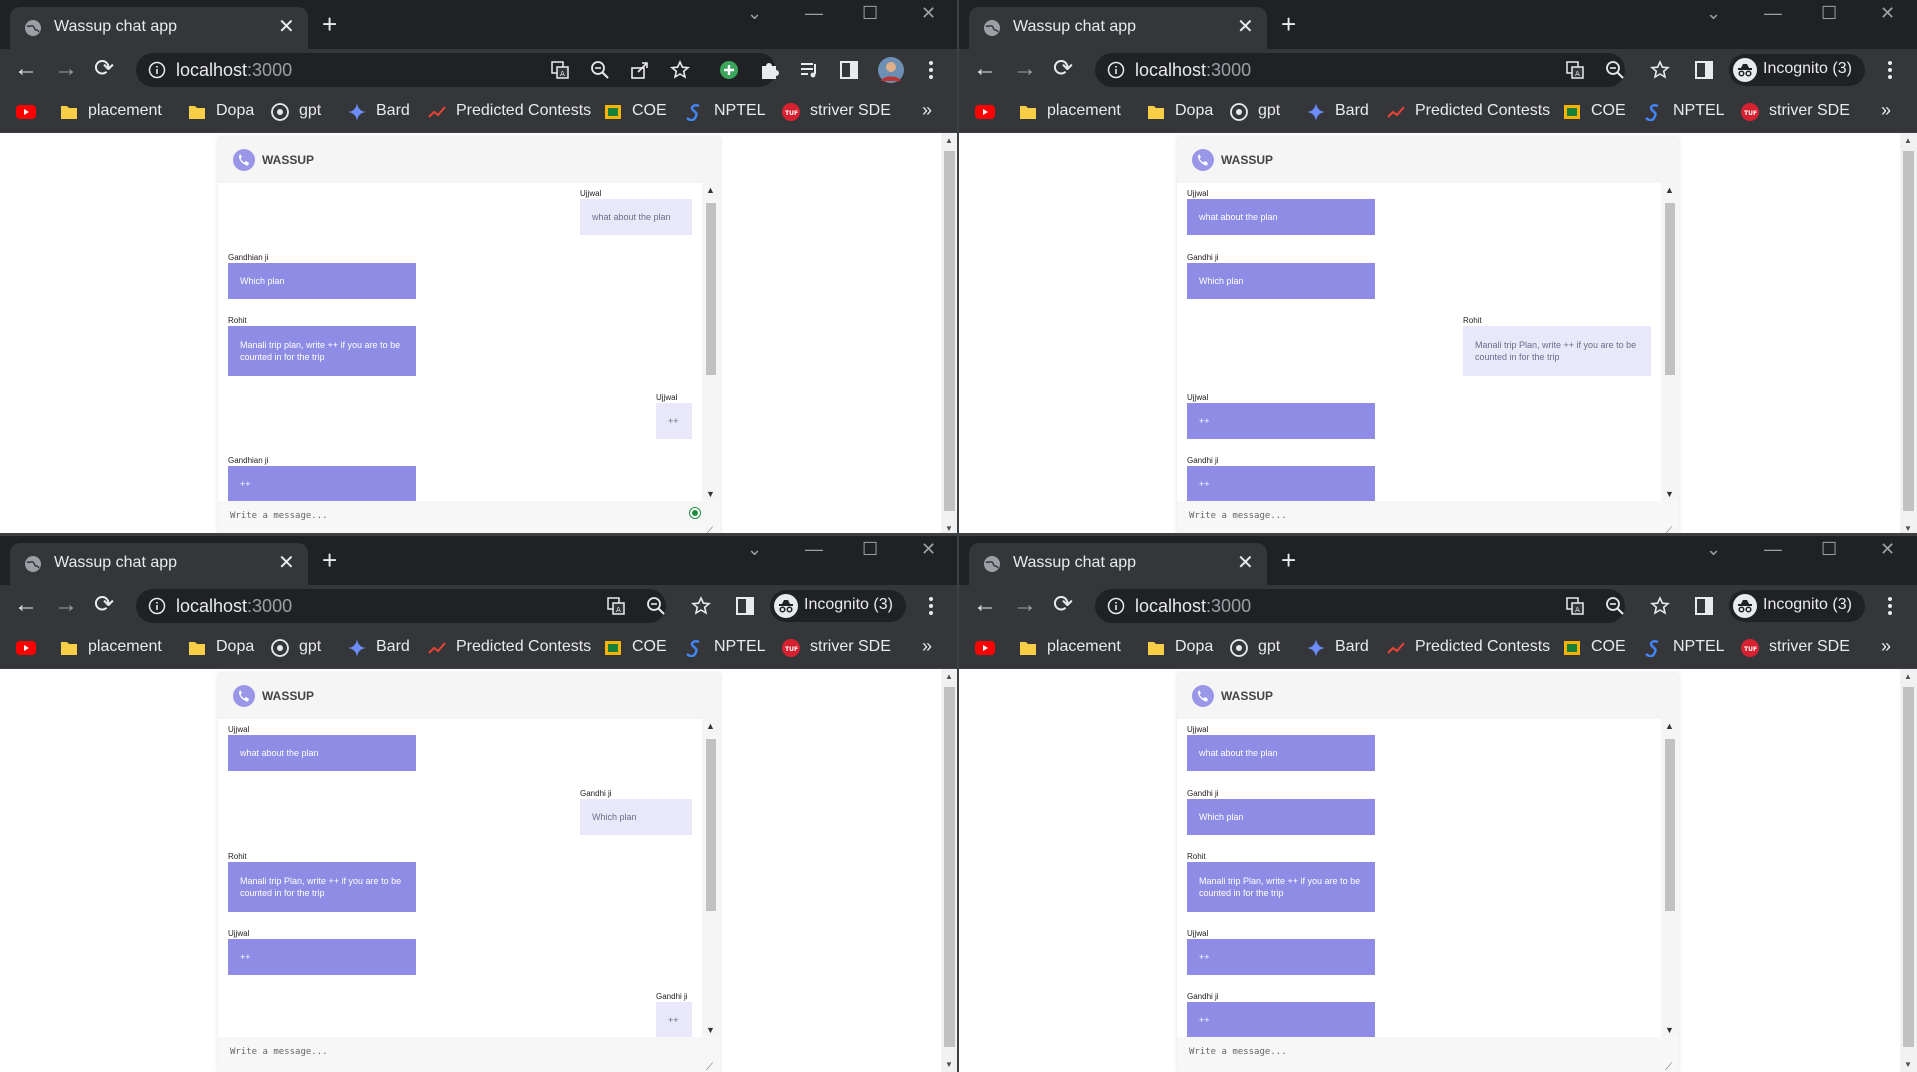 The image size is (1917, 1072). I want to click on resize-handle-icon: ⟋, so click(1668, 1067).